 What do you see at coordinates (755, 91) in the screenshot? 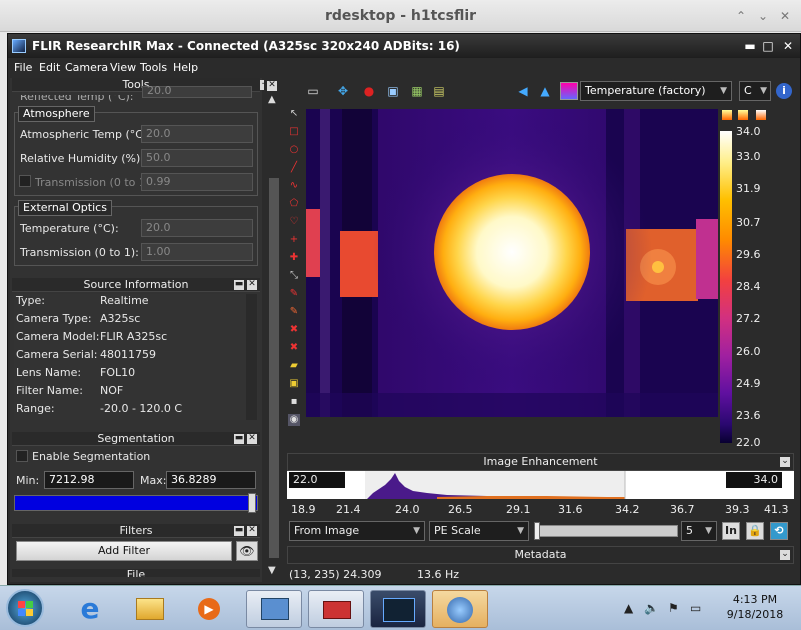
I see `unit-select: C ▼` at bounding box center [755, 91].